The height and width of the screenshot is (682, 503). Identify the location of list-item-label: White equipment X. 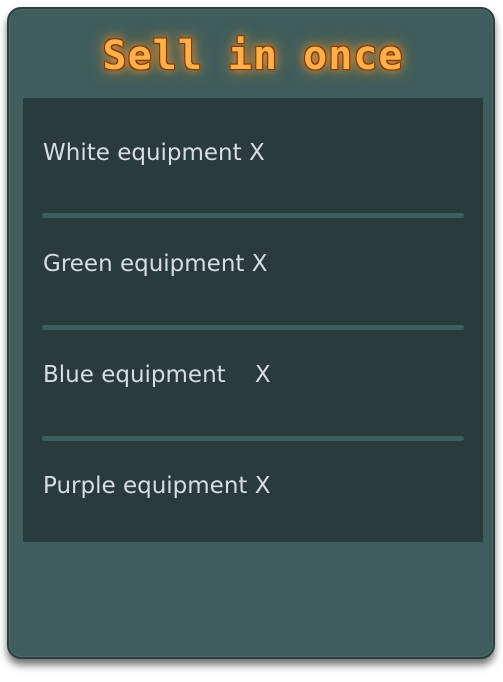
(154, 153).